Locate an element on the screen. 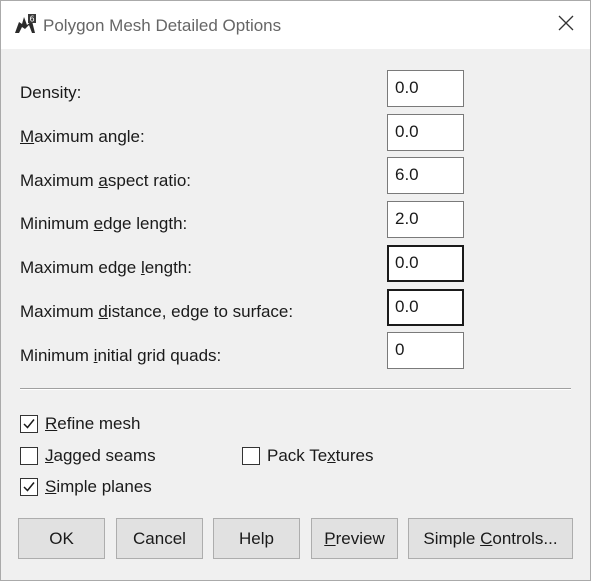 The image size is (591, 581). jagged-seams-label: Jagged seams is located at coordinates (100, 455).